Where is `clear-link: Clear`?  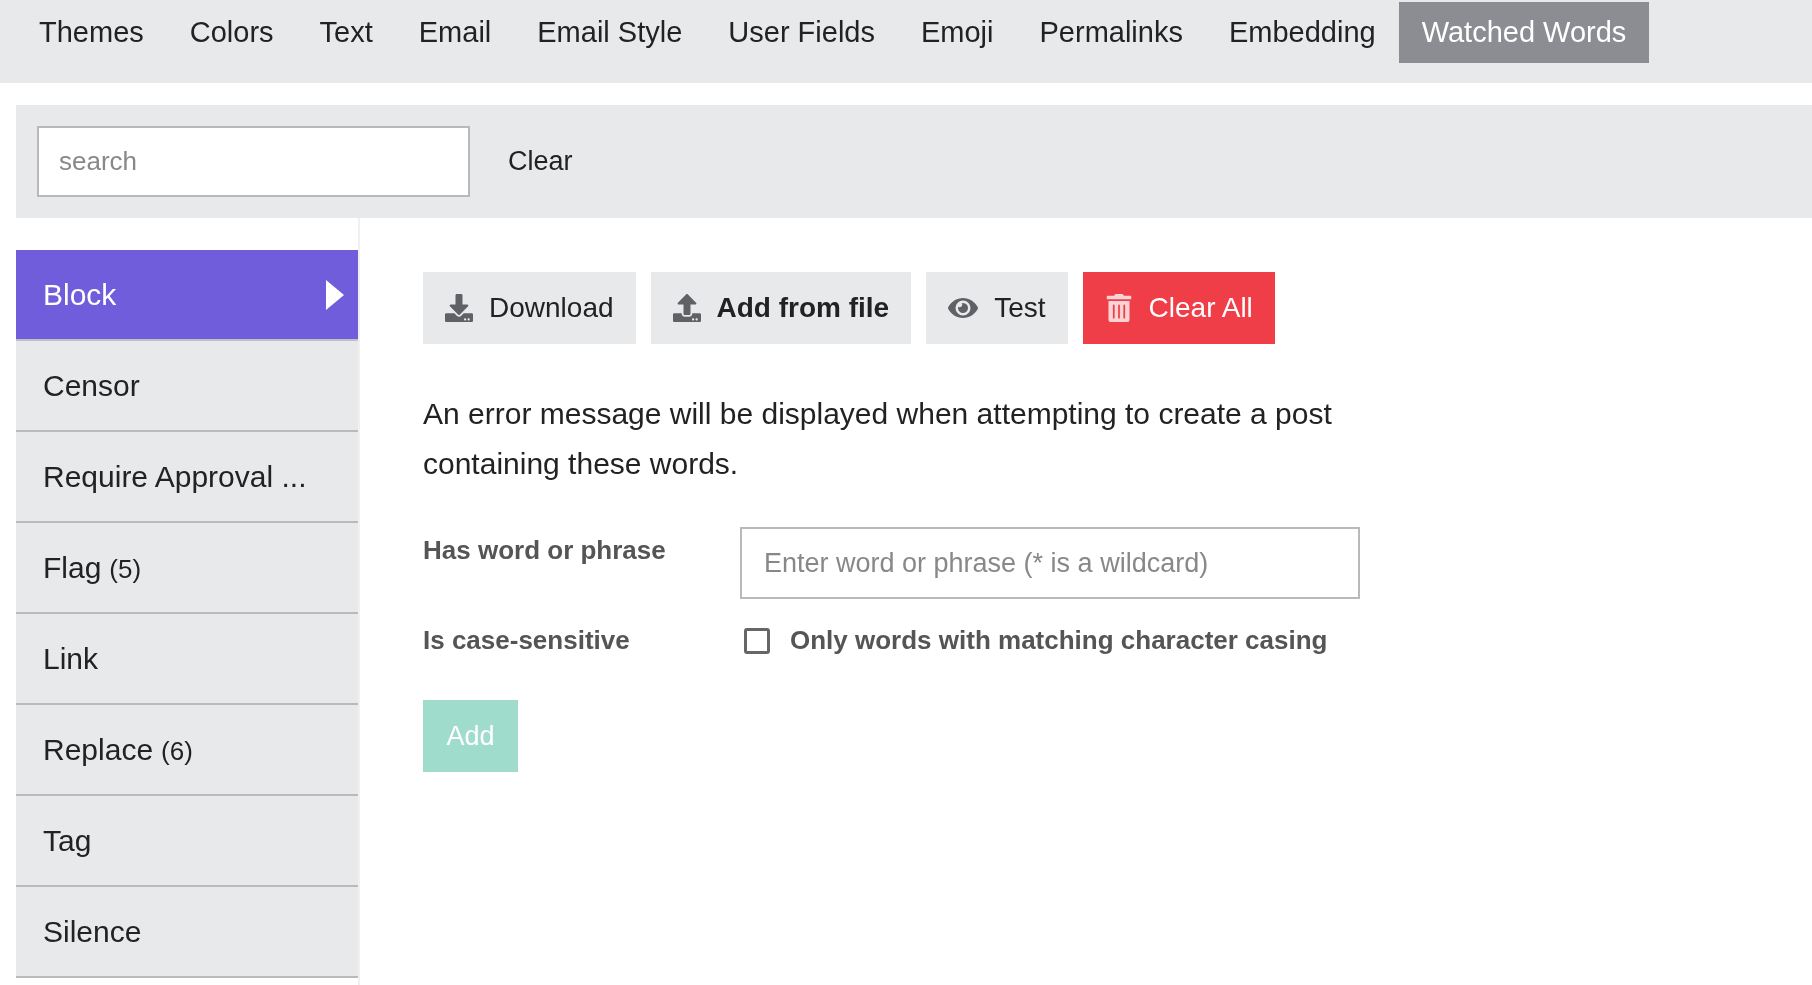
clear-link: Clear is located at coordinates (540, 161).